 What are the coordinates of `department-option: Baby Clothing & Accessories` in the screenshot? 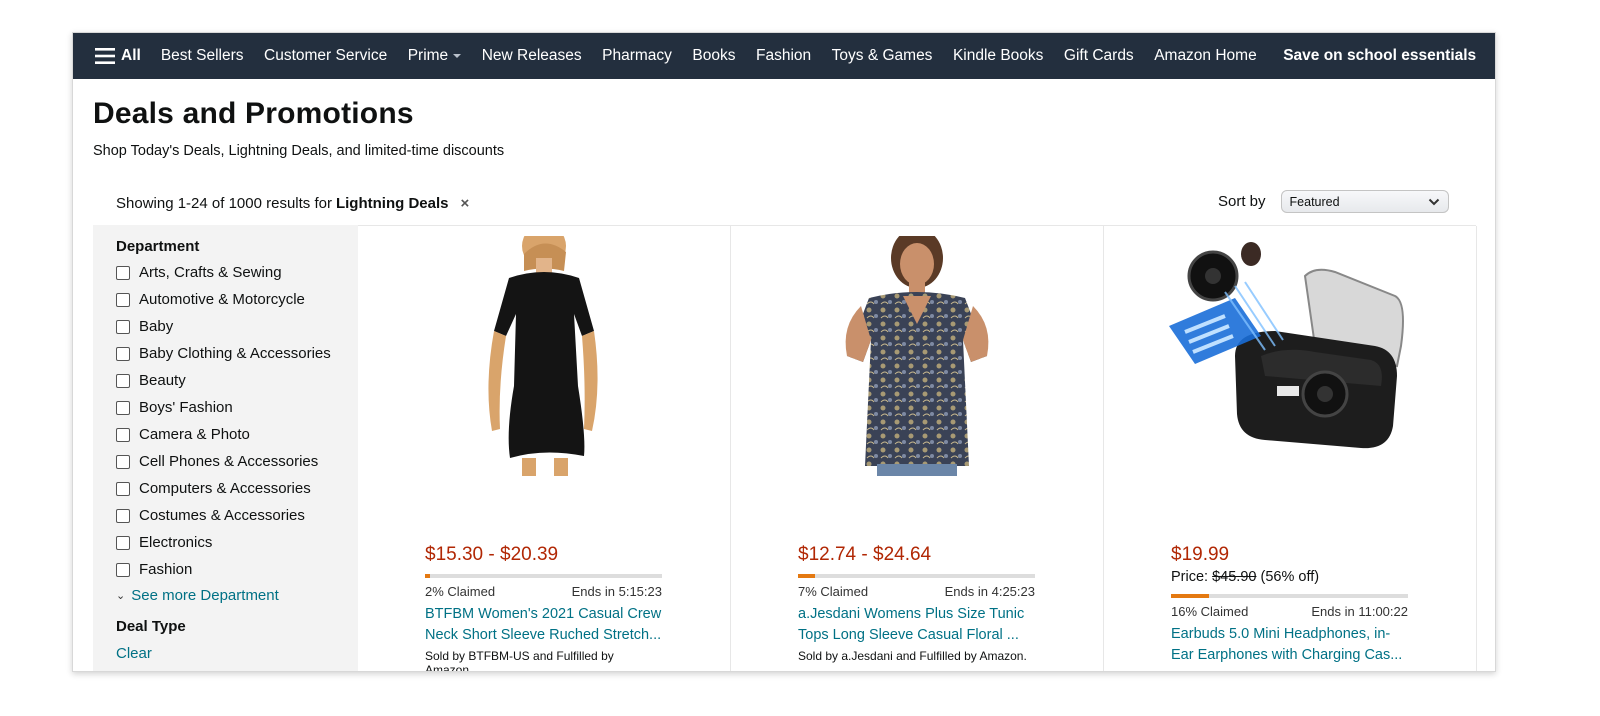 It's located at (237, 353).